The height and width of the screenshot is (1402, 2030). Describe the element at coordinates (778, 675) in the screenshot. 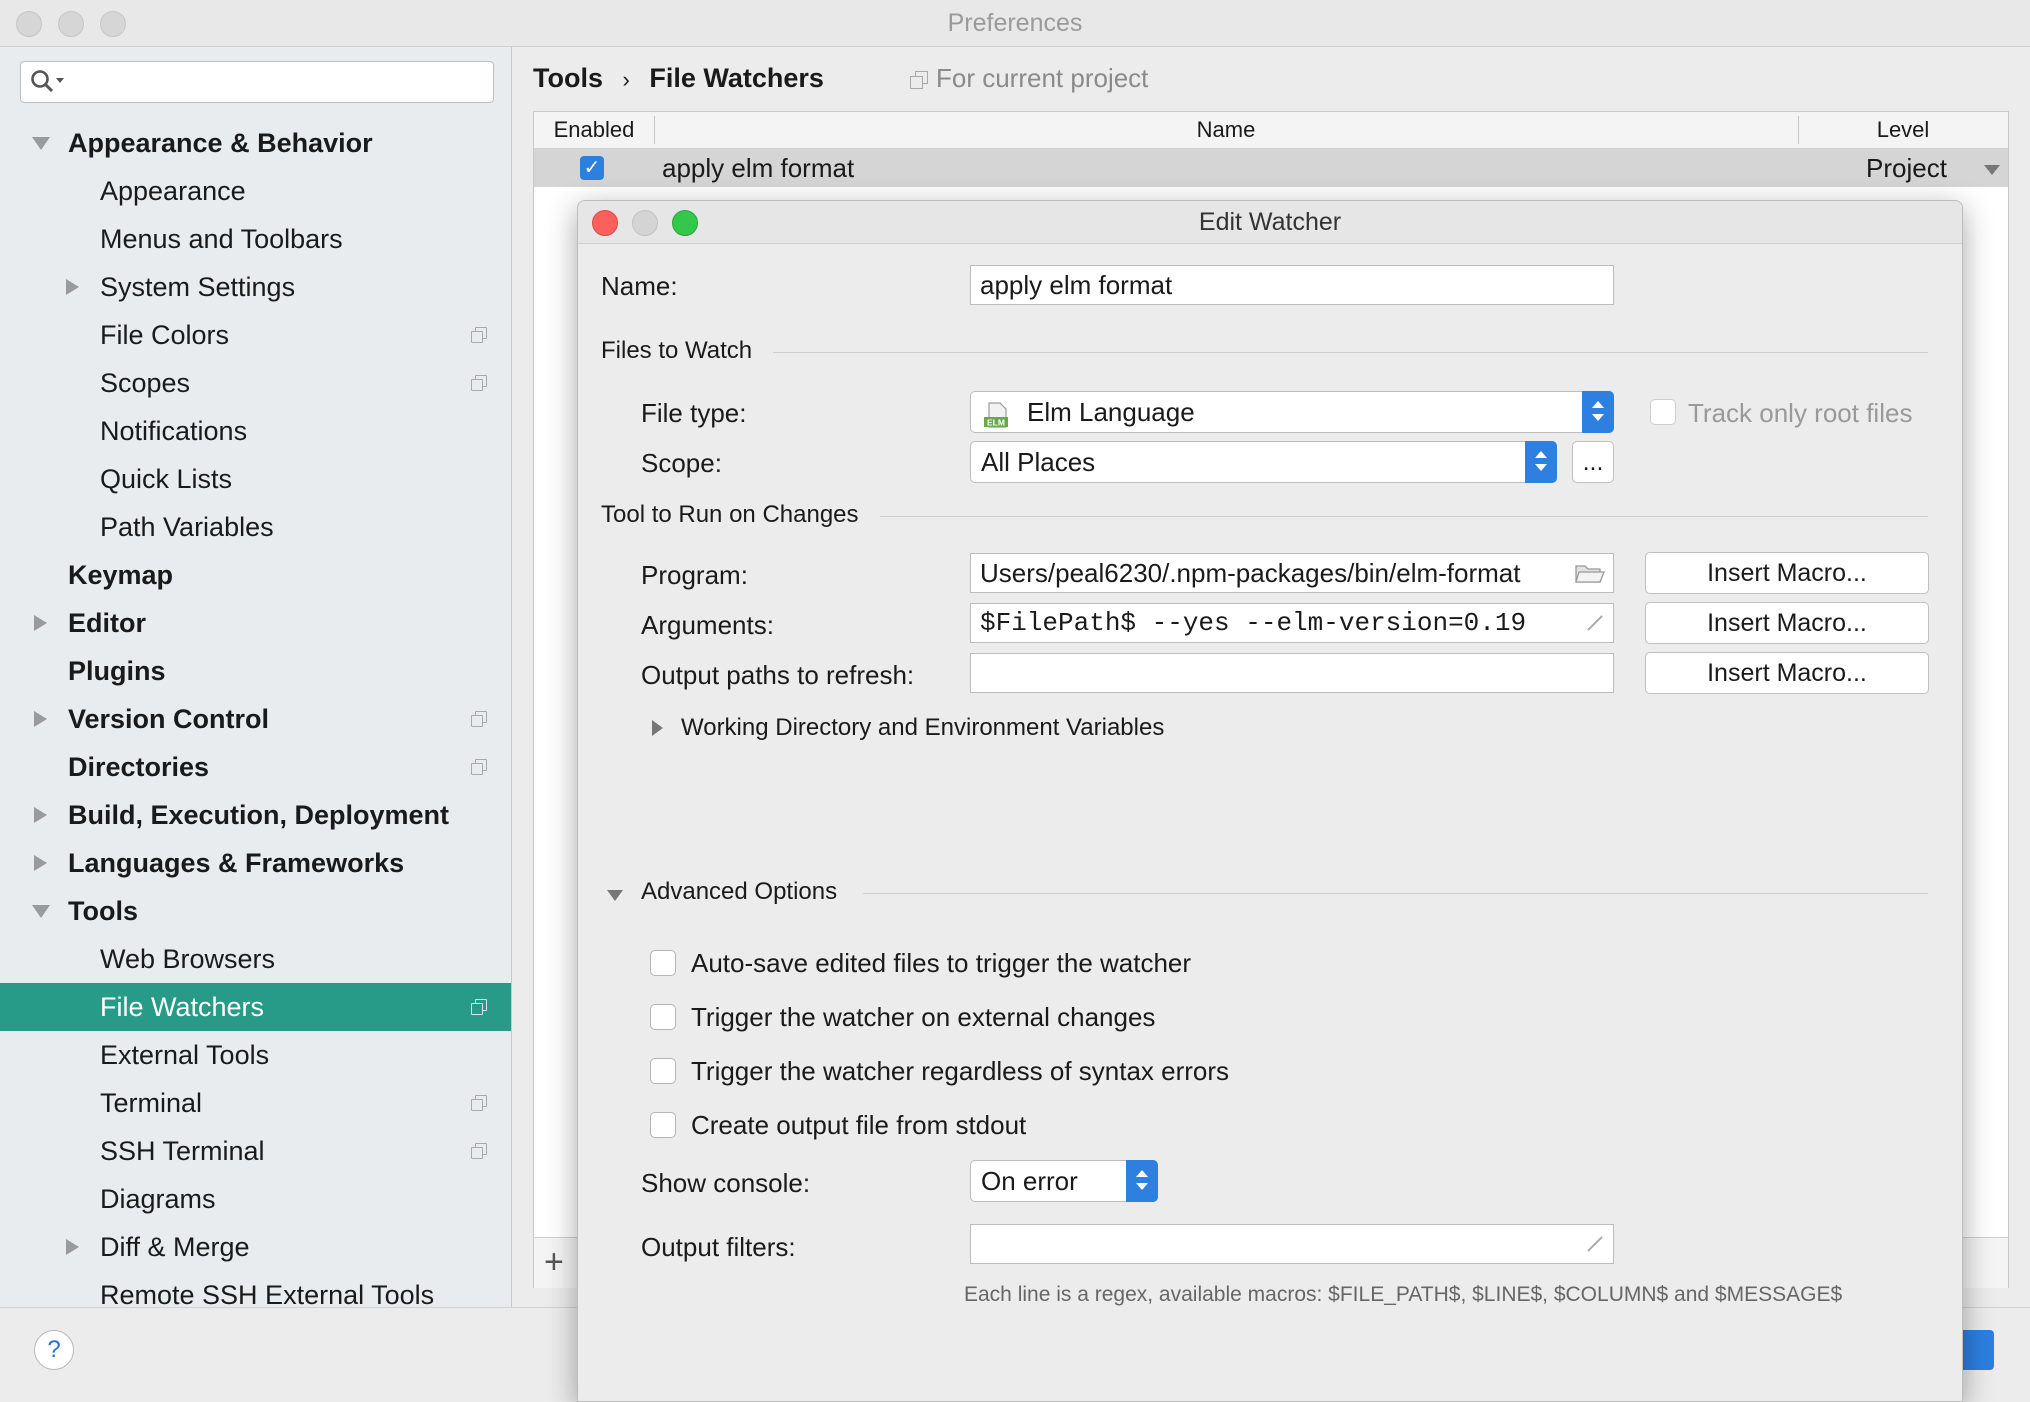

I see `output-paths-label: Output paths to refresh:` at that location.